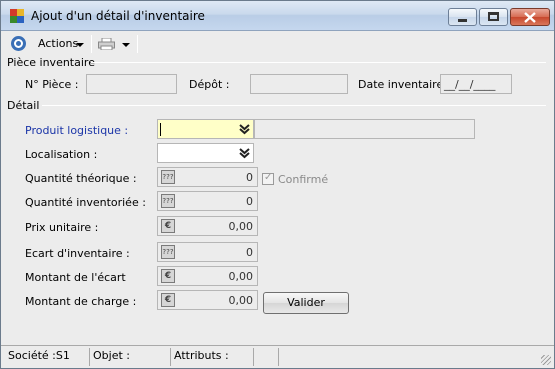  I want to click on status-bar: Société :S1 Objet : Attributs :, so click(277, 356).